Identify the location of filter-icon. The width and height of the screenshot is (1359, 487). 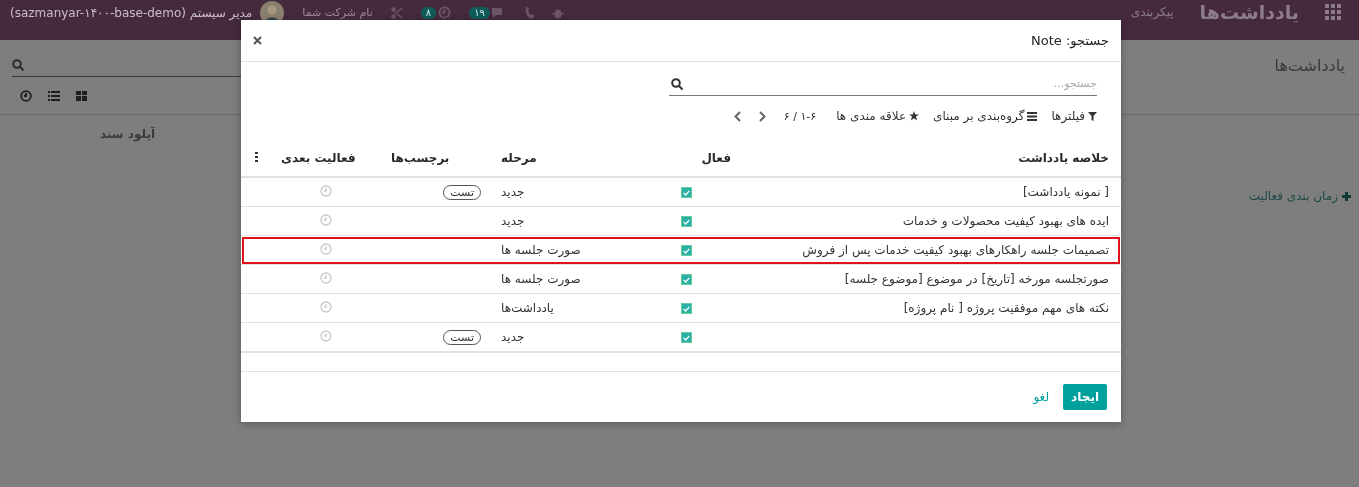
(1092, 116).